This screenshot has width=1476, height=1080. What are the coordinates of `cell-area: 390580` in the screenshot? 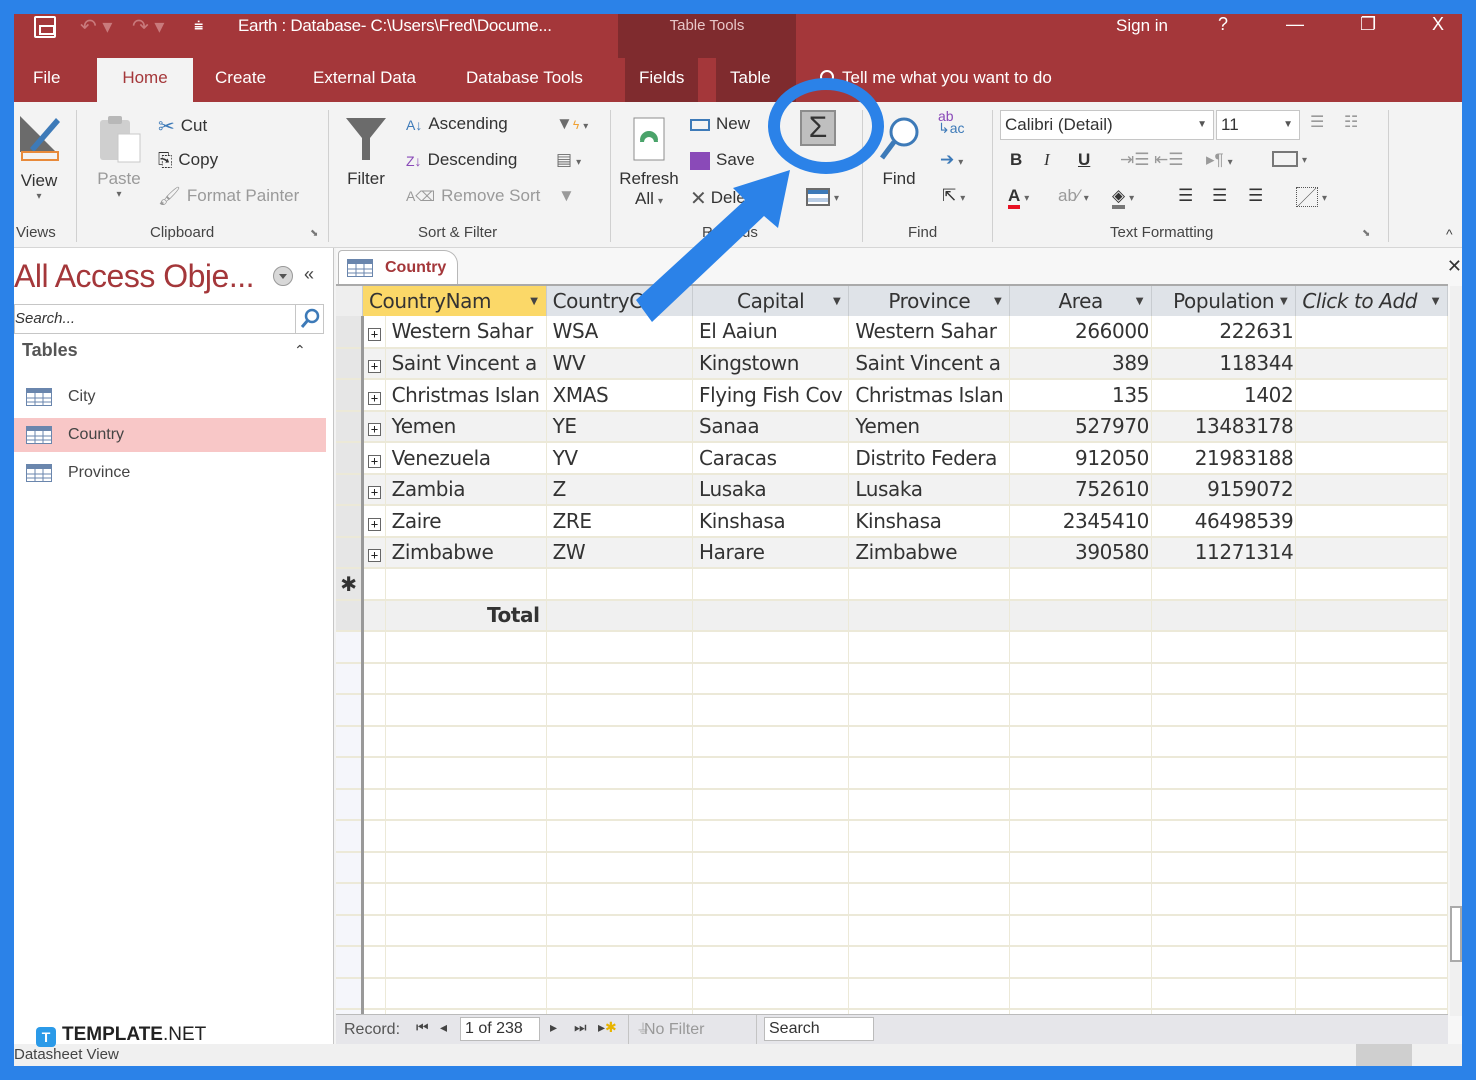 It's located at (1080, 552).